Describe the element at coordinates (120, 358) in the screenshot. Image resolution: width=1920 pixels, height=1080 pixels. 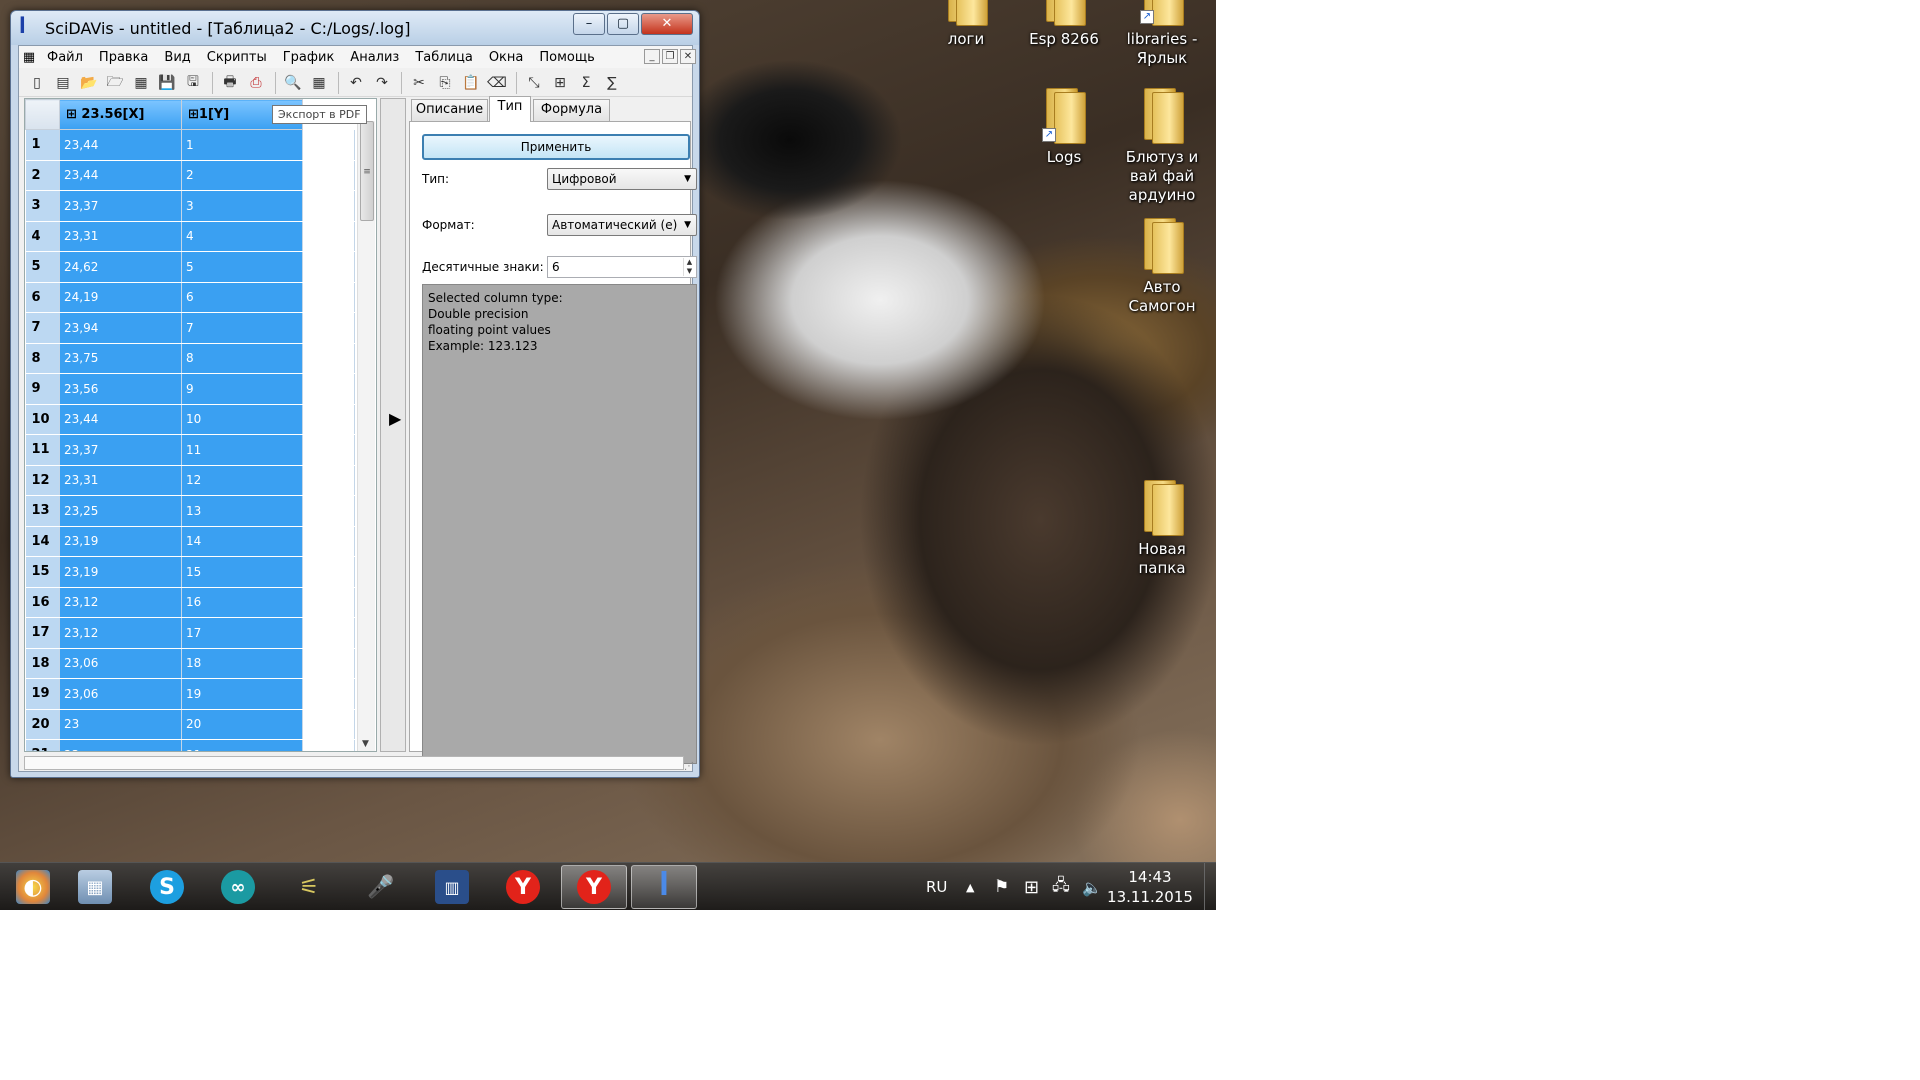
I see `x-value-cell: 23,75` at that location.